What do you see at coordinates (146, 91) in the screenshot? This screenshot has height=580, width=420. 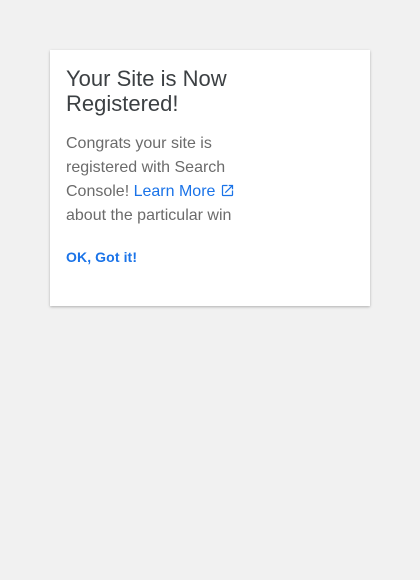 I see `dialog-title: Your Site is Now Registered!` at bounding box center [146, 91].